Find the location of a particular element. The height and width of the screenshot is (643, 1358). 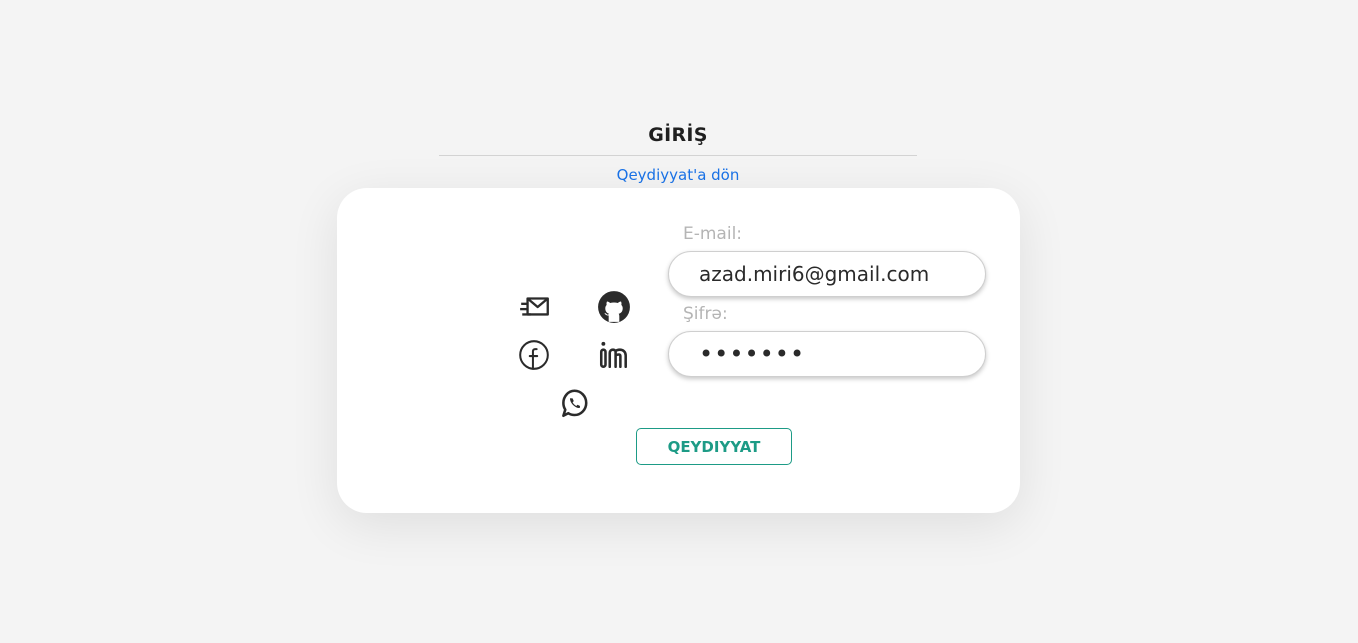

password-label: Şifrə: is located at coordinates (705, 314).